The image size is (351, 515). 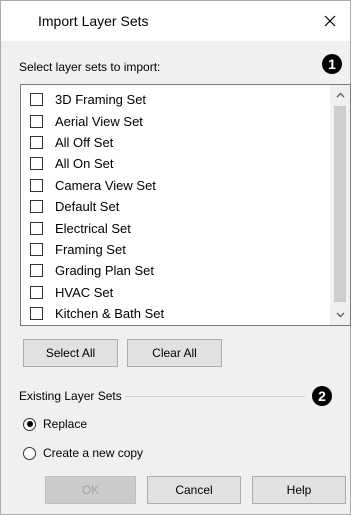 What do you see at coordinates (105, 185) in the screenshot?
I see `layer-set-label: Camera View Set` at bounding box center [105, 185].